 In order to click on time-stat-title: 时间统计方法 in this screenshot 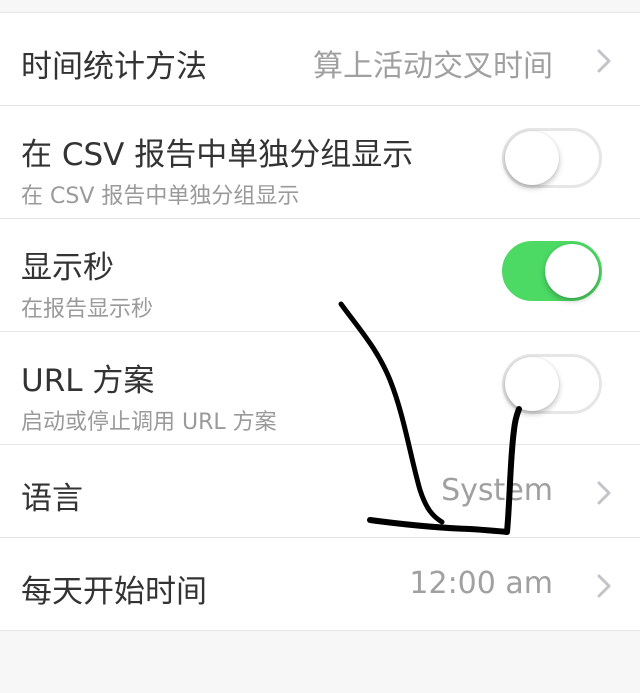, I will do `click(114, 67)`.